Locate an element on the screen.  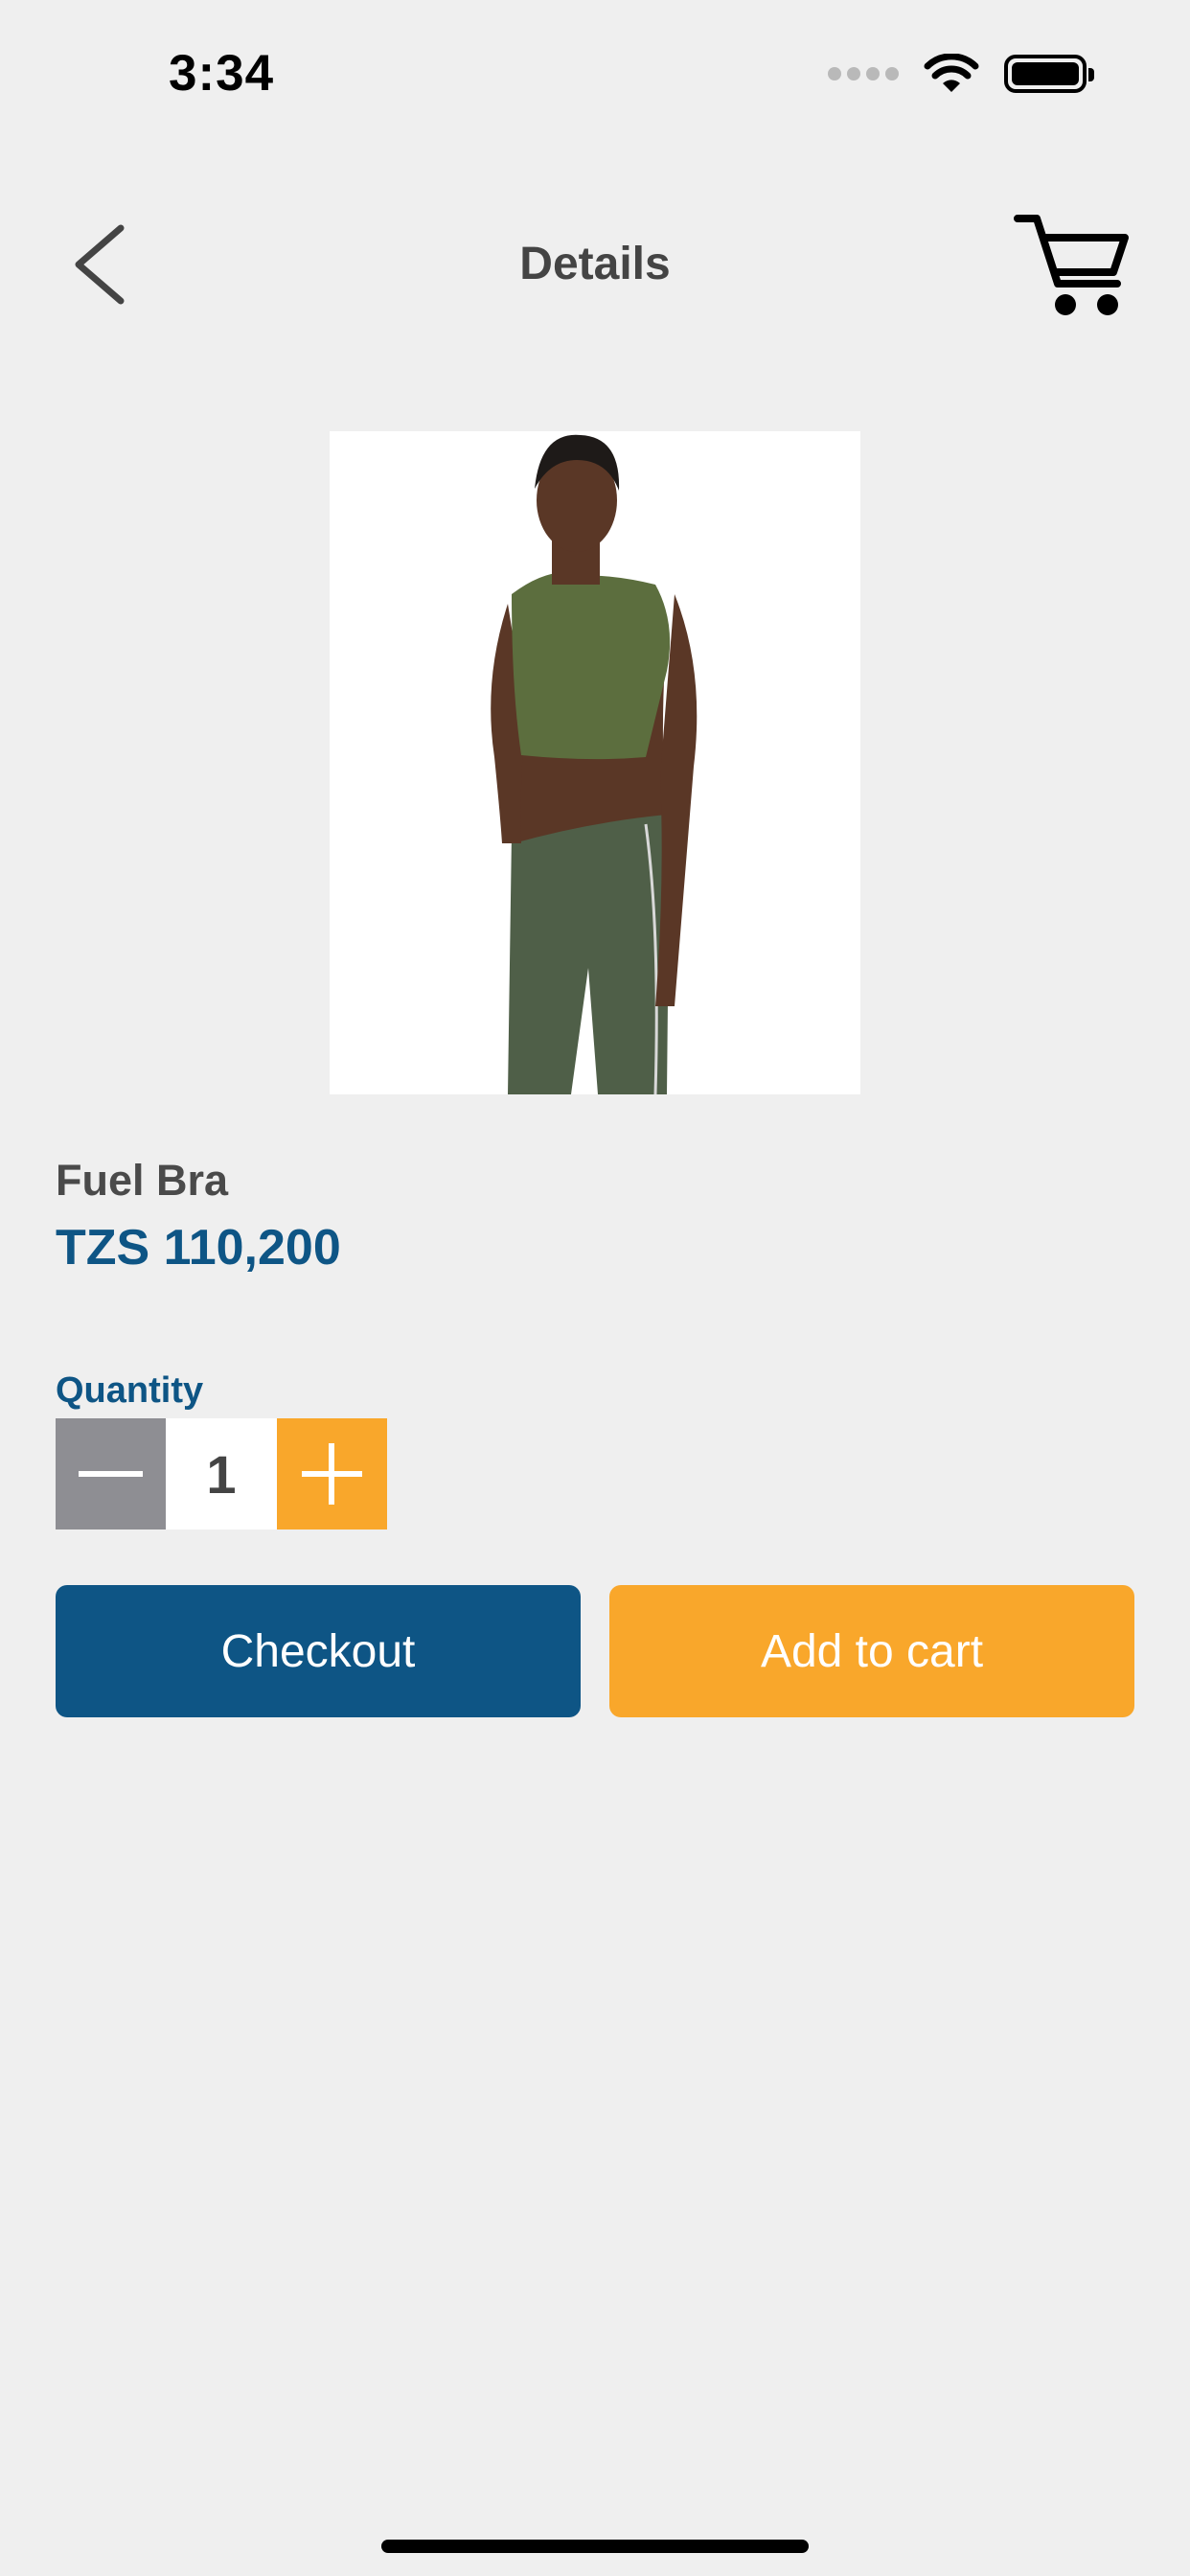
increment-button is located at coordinates (332, 1474).